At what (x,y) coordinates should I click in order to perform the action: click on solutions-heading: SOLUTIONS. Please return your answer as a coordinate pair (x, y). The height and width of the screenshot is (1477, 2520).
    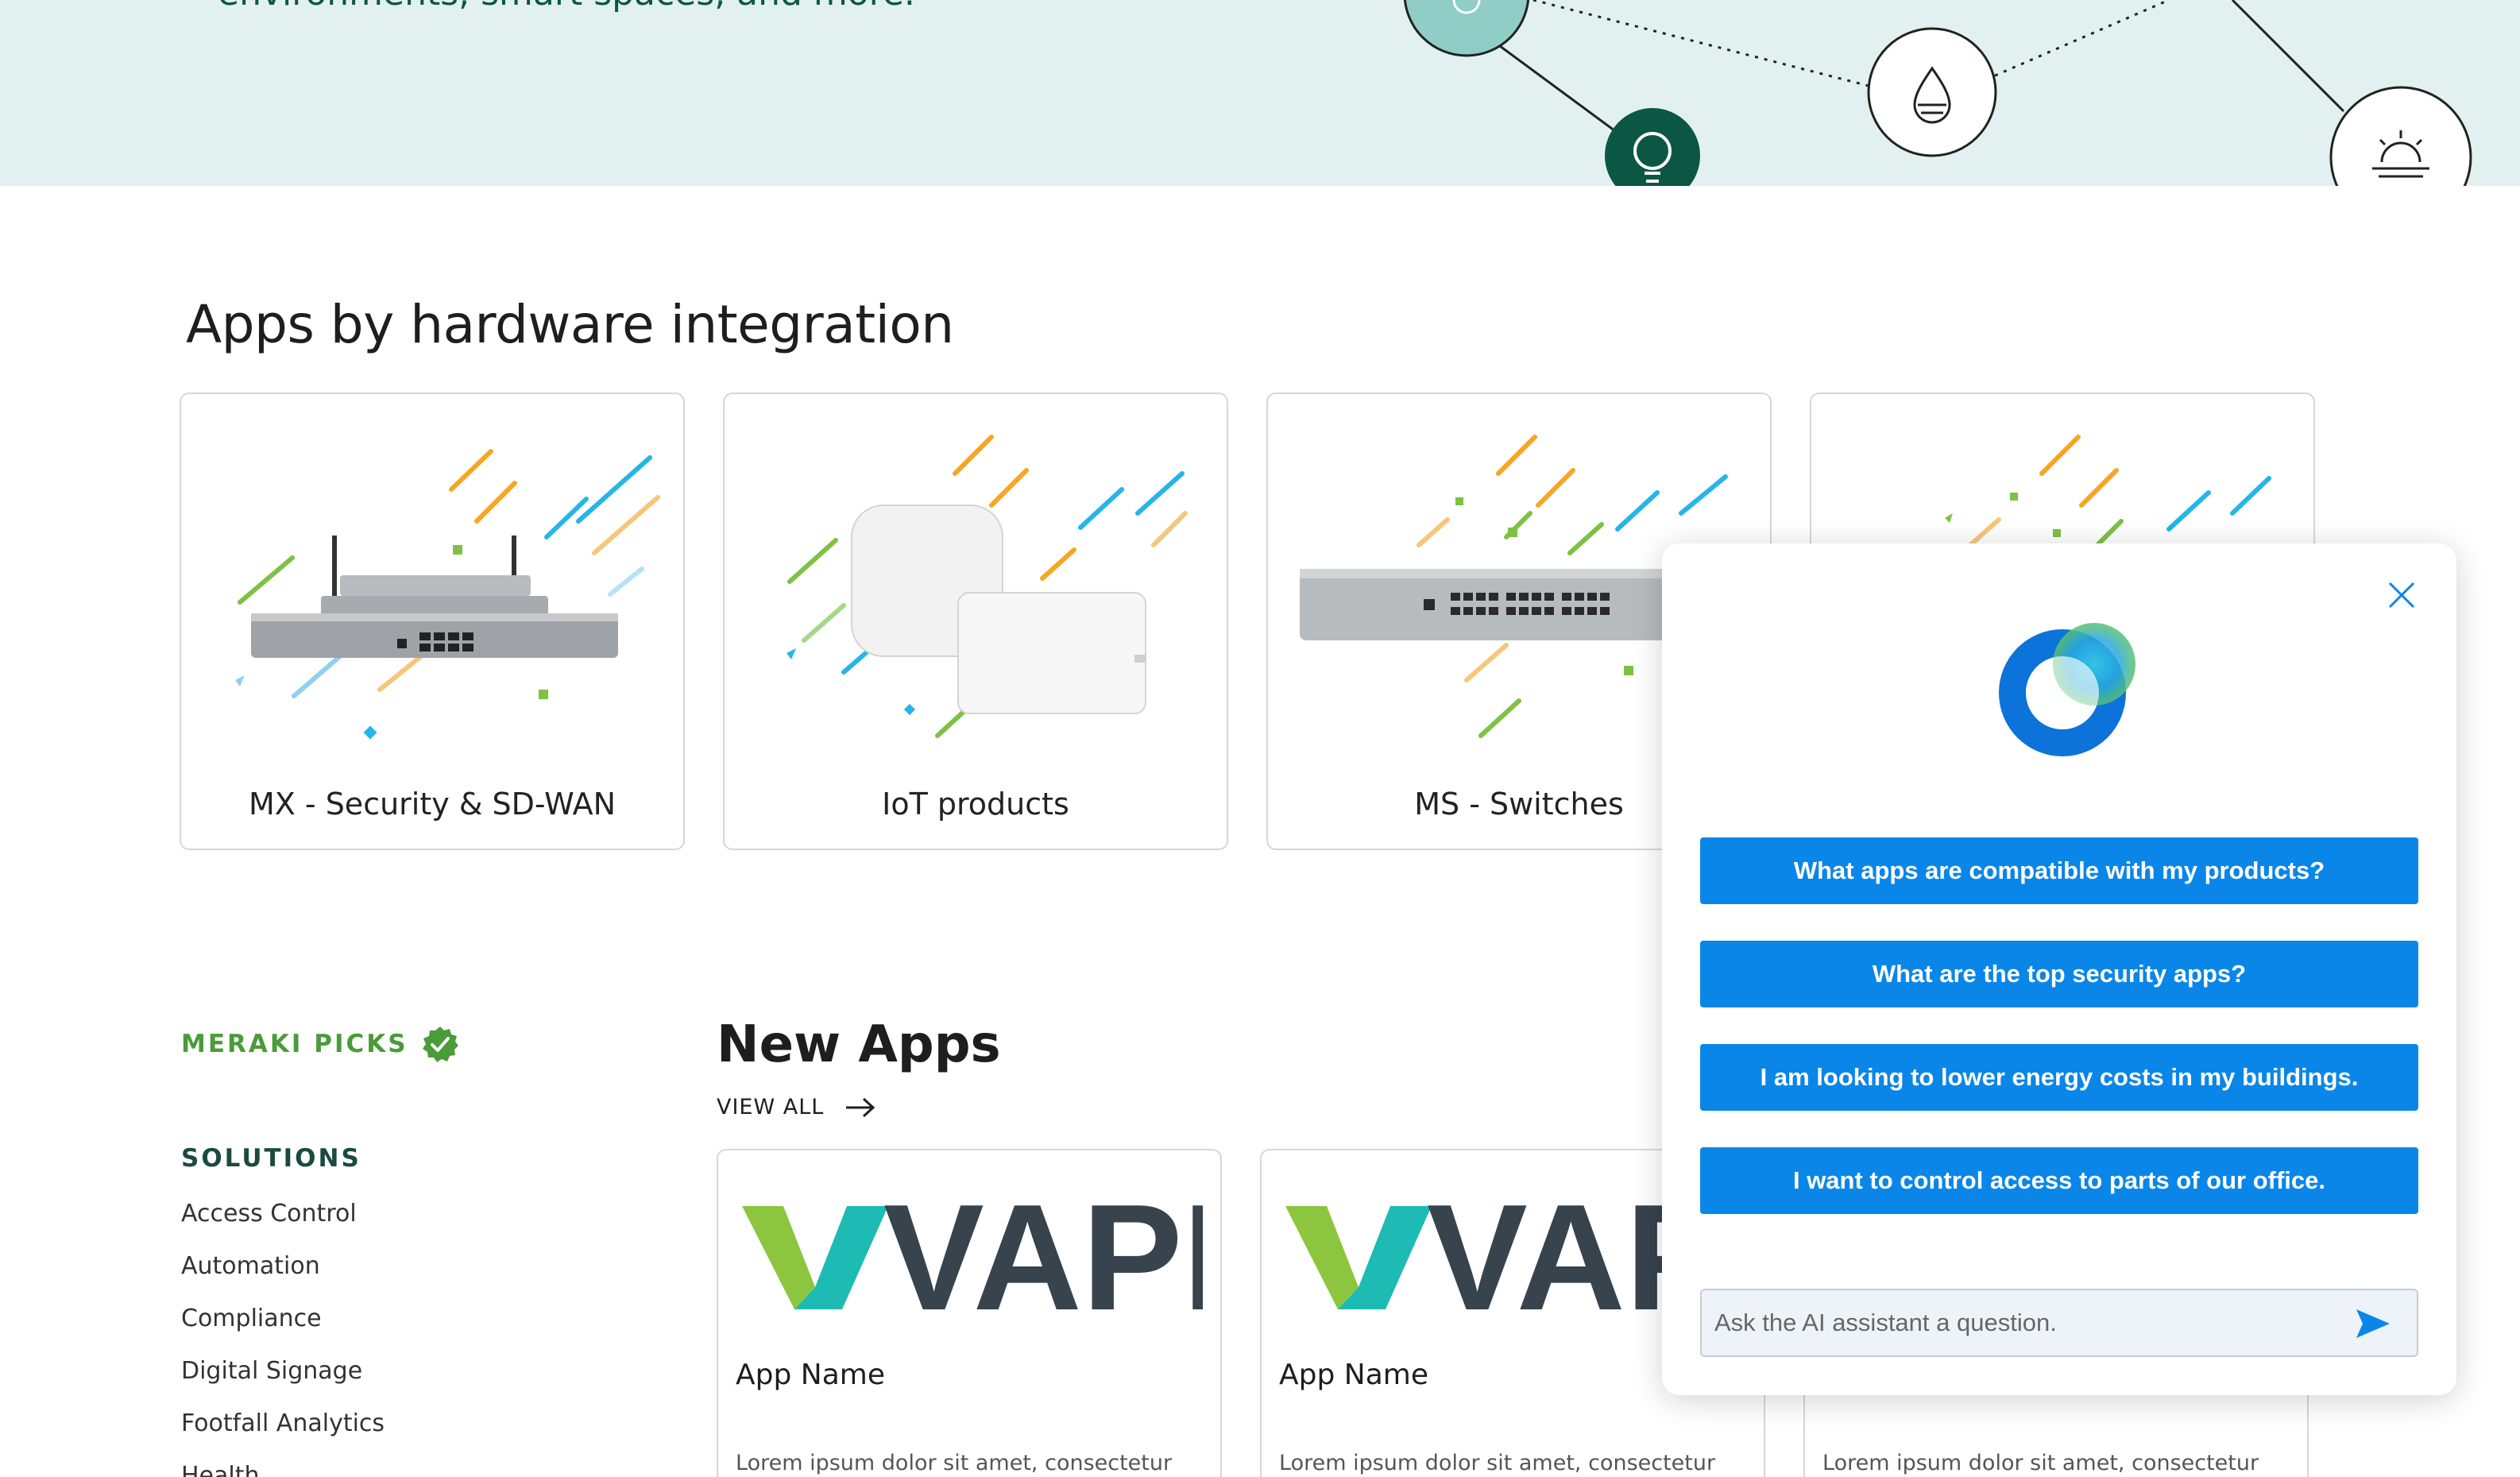
    Looking at the image, I should click on (271, 1158).